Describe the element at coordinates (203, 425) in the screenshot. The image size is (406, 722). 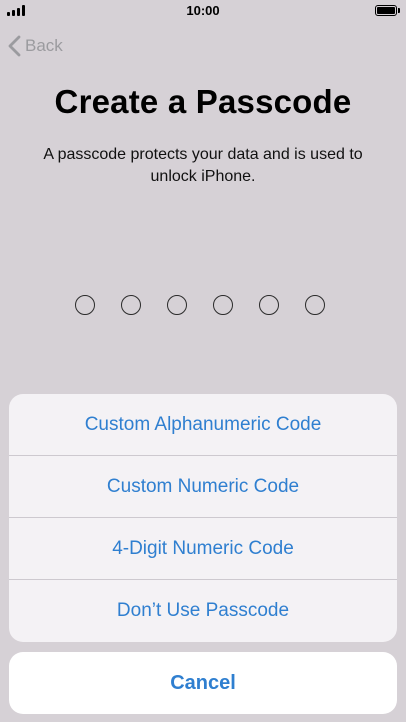
I see `option-custom-alphanumeric: Custom Alphanumeric Code` at that location.